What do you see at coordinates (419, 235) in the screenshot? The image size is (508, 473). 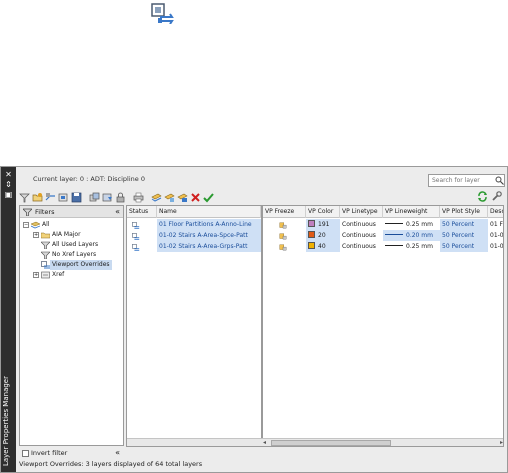 I see `vp-lineweight-value: 0.20 mm` at bounding box center [419, 235].